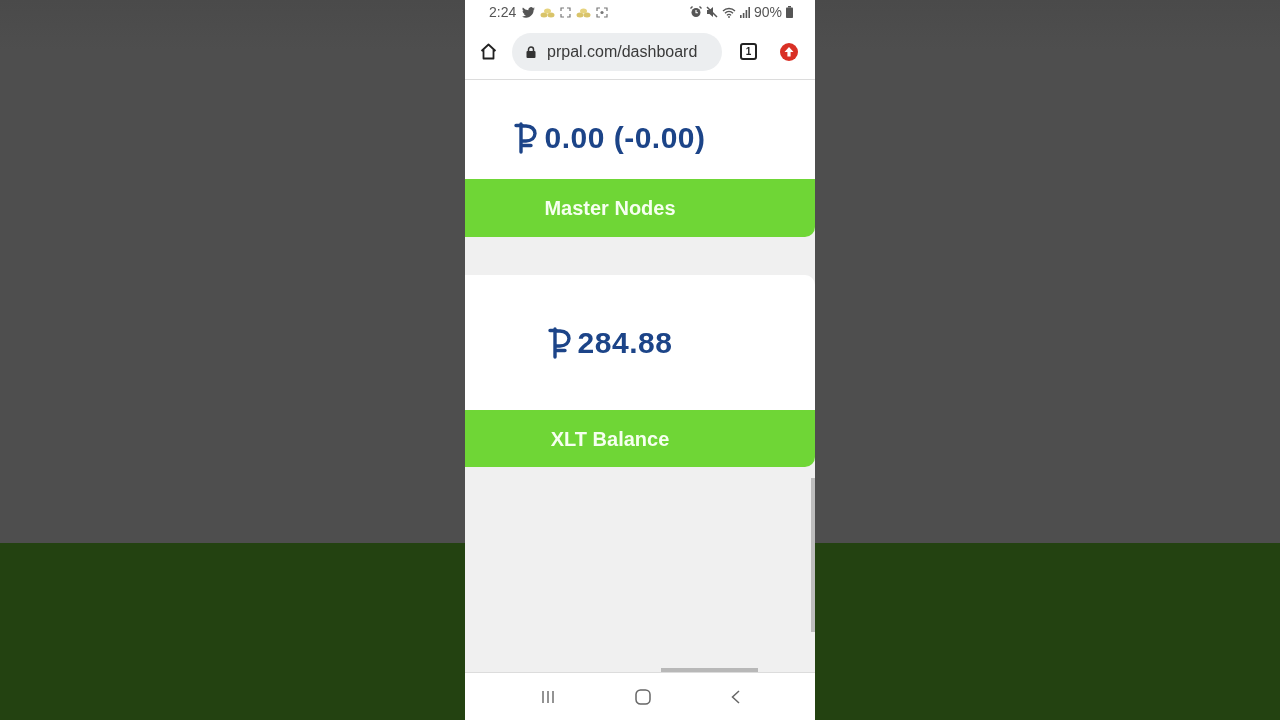 This screenshot has height=720, width=1280. What do you see at coordinates (735, 696) in the screenshot?
I see `back-icon` at bounding box center [735, 696].